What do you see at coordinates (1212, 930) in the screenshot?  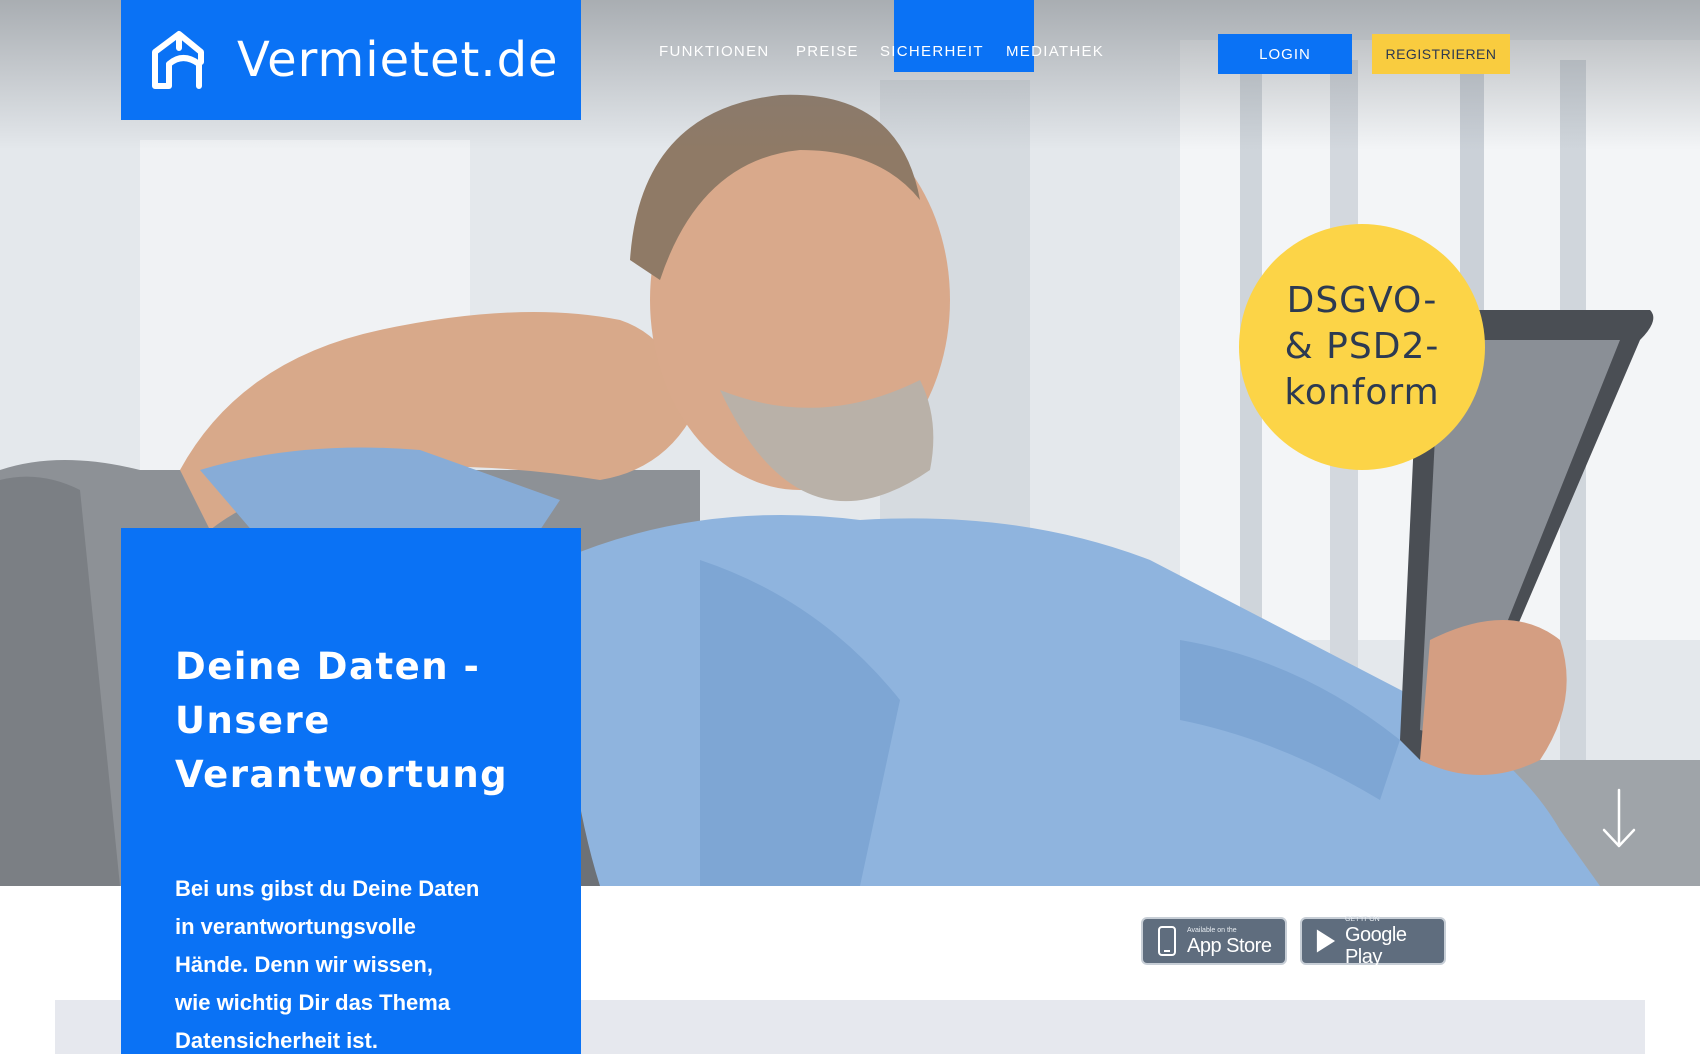 I see `app-store-caption: Available on the` at bounding box center [1212, 930].